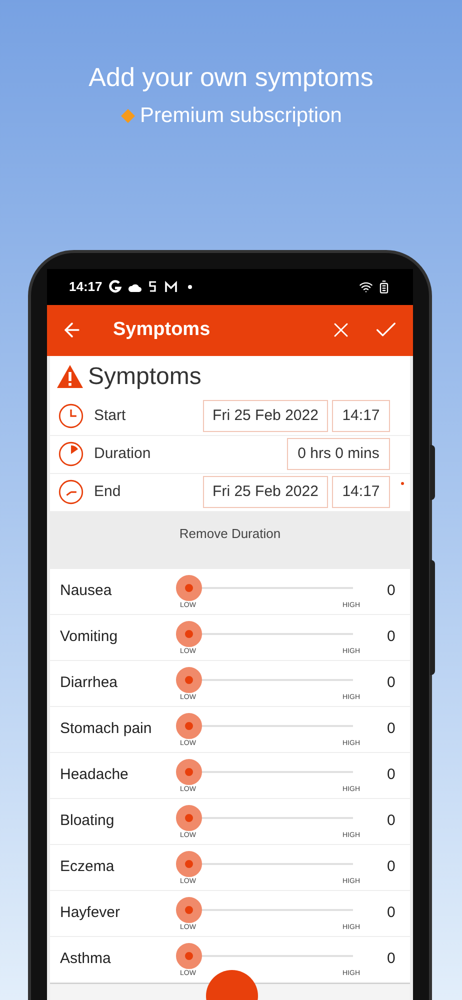 The image size is (462, 1000). I want to click on symptom-name: Bloating, so click(88, 820).